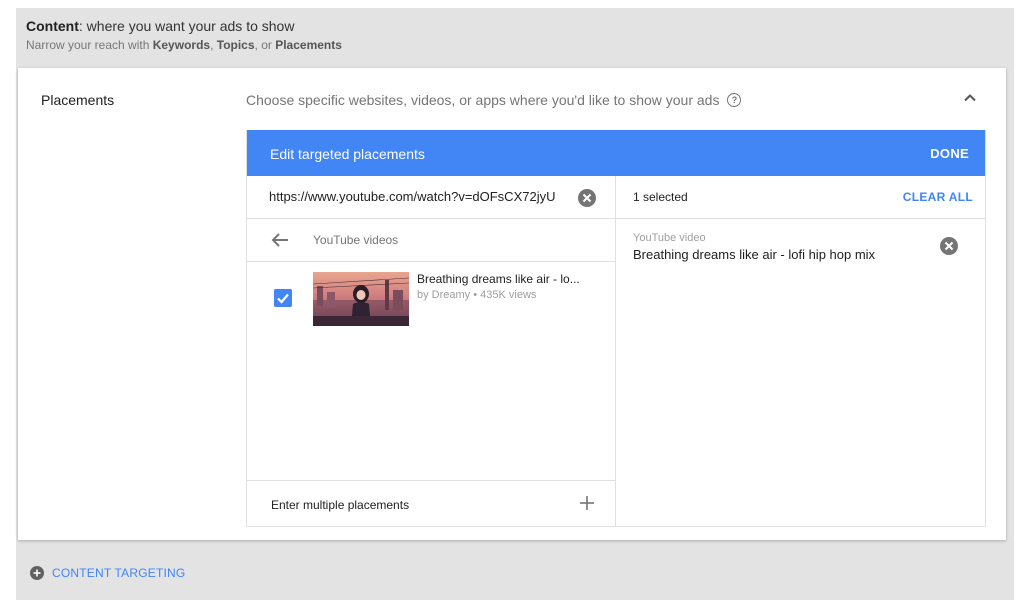  Describe the element at coordinates (78, 100) in the screenshot. I see `placements-label: Placements` at that location.